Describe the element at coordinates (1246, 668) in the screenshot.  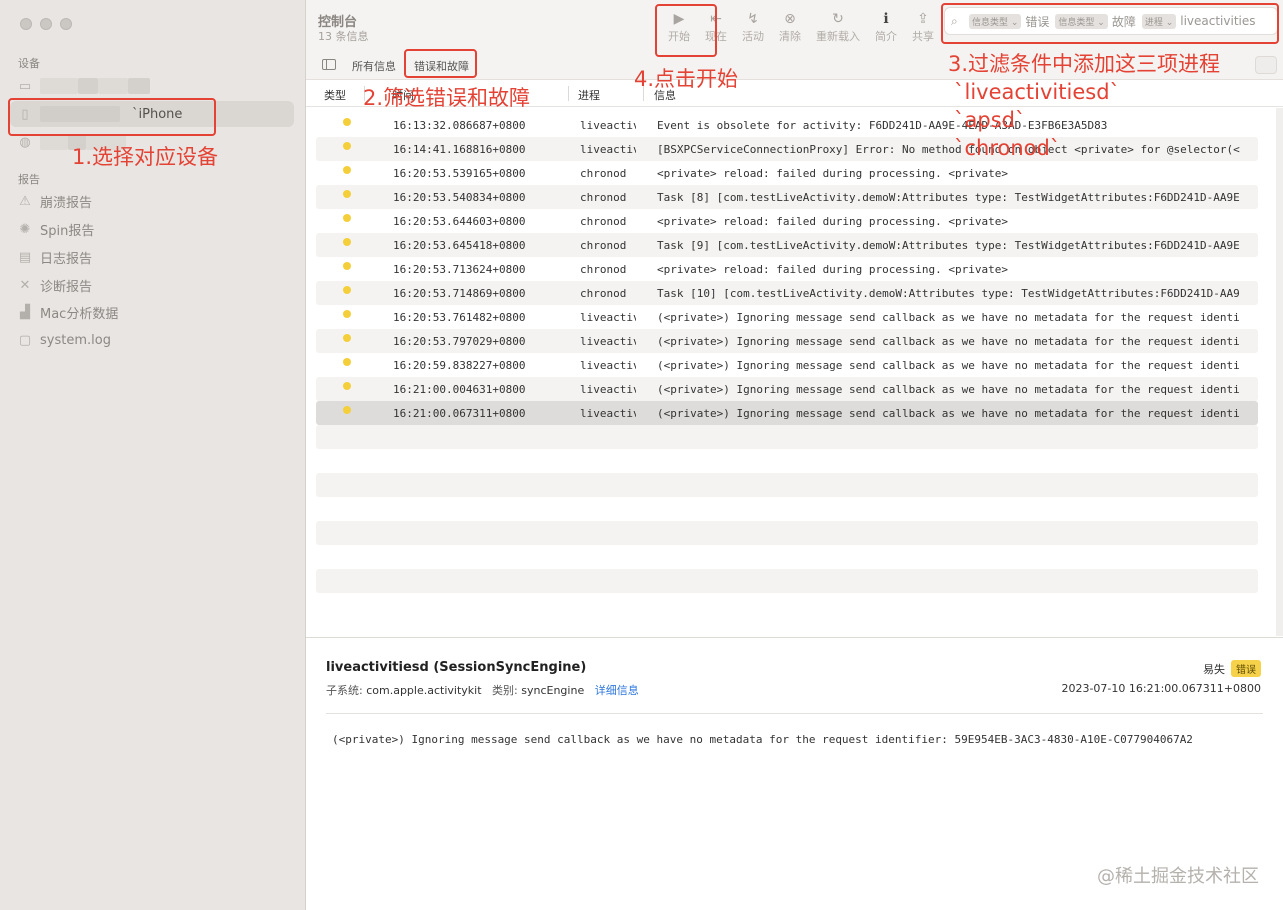
I see `error-badge: 错误` at that location.